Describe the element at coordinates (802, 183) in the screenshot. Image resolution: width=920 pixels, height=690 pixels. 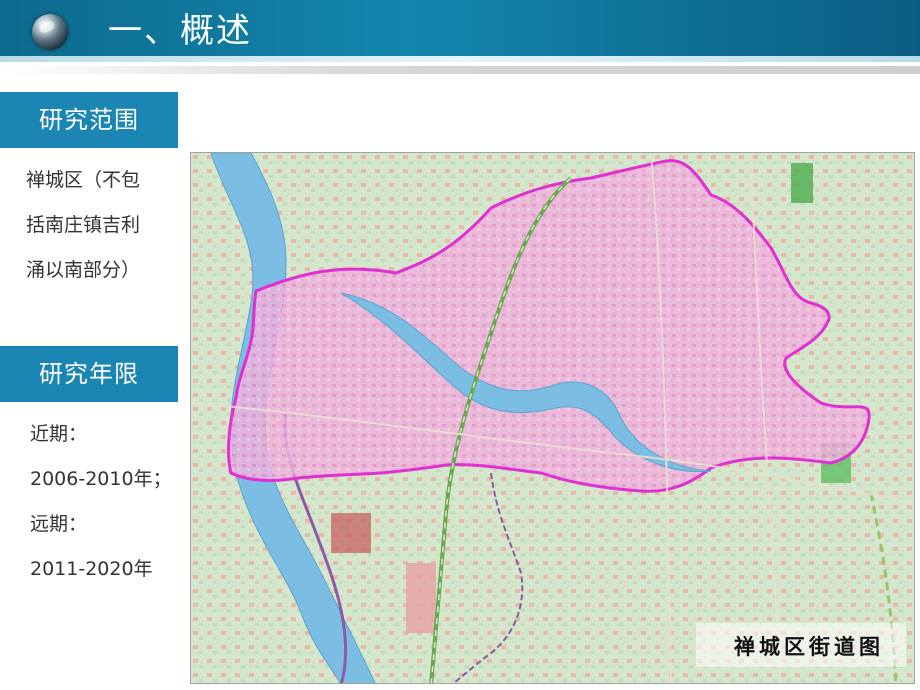
I see `park-area` at that location.